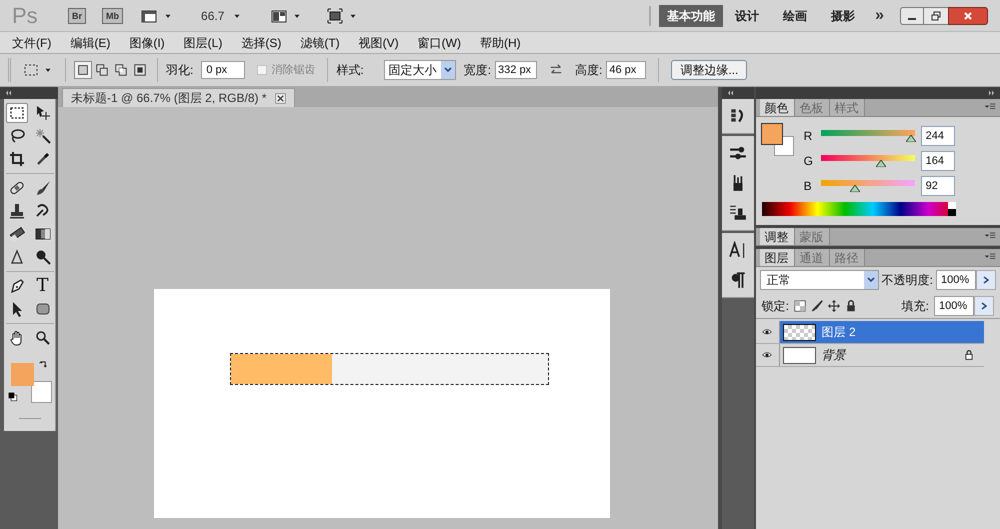 This screenshot has height=529, width=1000. What do you see at coordinates (113, 16) in the screenshot?
I see `launcher-button: Mb` at bounding box center [113, 16].